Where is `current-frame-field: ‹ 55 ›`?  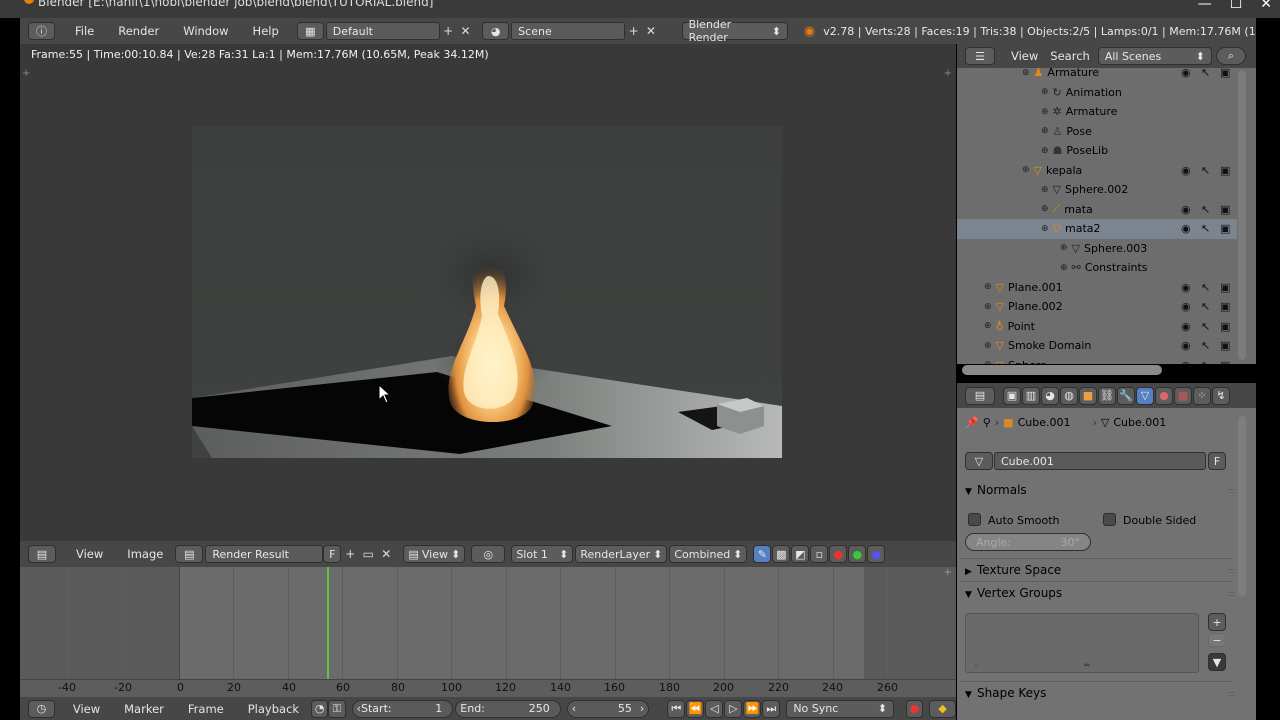
current-frame-field: ‹ 55 › is located at coordinates (608, 708).